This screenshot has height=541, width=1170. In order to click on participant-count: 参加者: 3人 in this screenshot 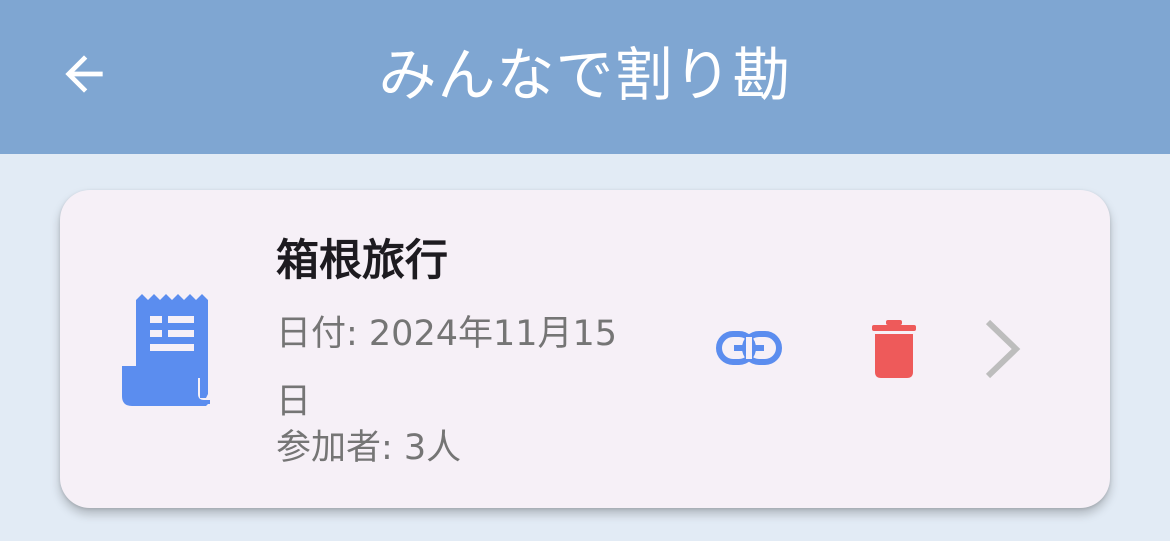, I will do `click(369, 448)`.